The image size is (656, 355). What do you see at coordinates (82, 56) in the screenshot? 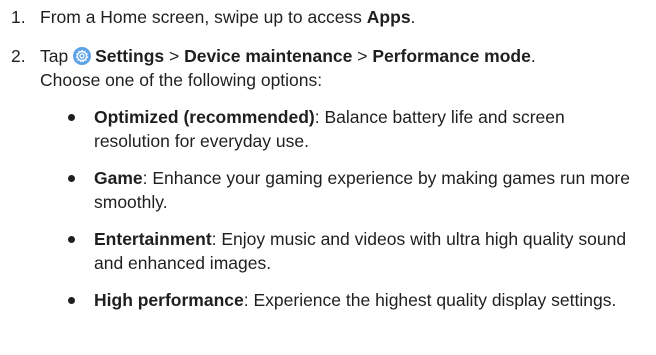
I see `settings-gear-icon` at bounding box center [82, 56].